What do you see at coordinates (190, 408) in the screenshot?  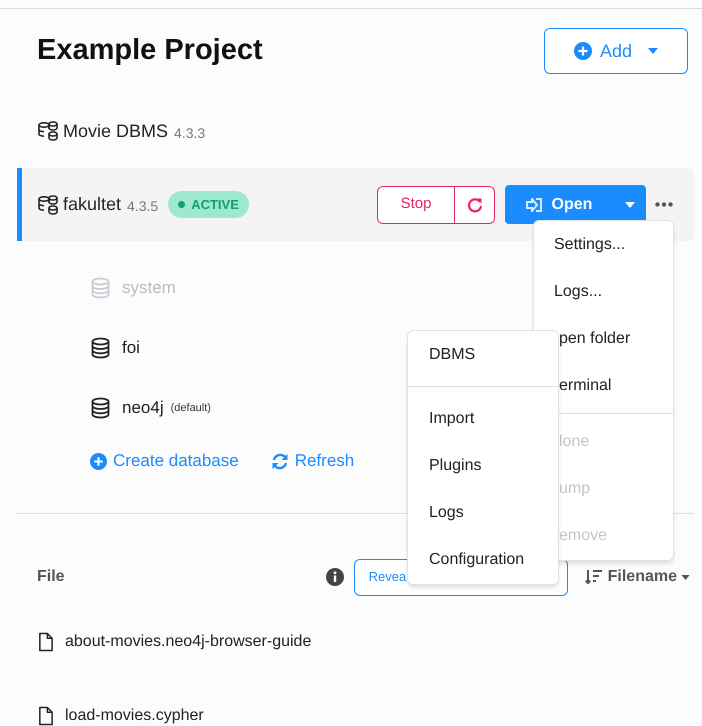 I see `default-tag: (default)` at bounding box center [190, 408].